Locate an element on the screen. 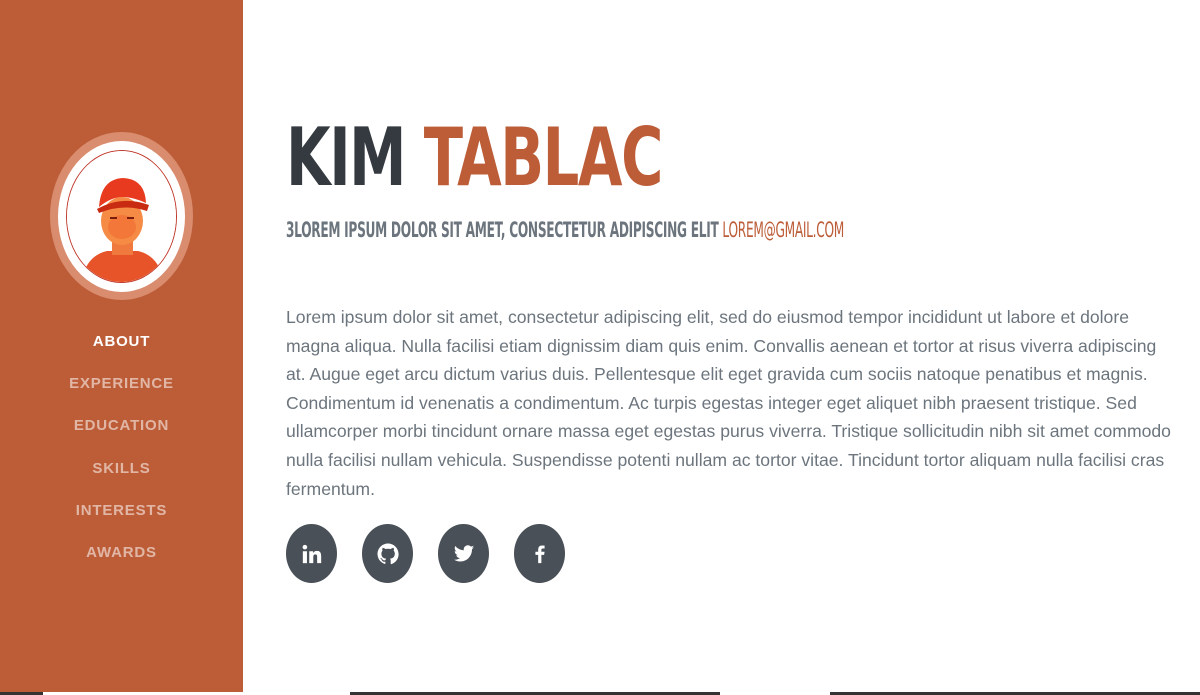 The width and height of the screenshot is (1200, 695). profile-photo is located at coordinates (121, 216).